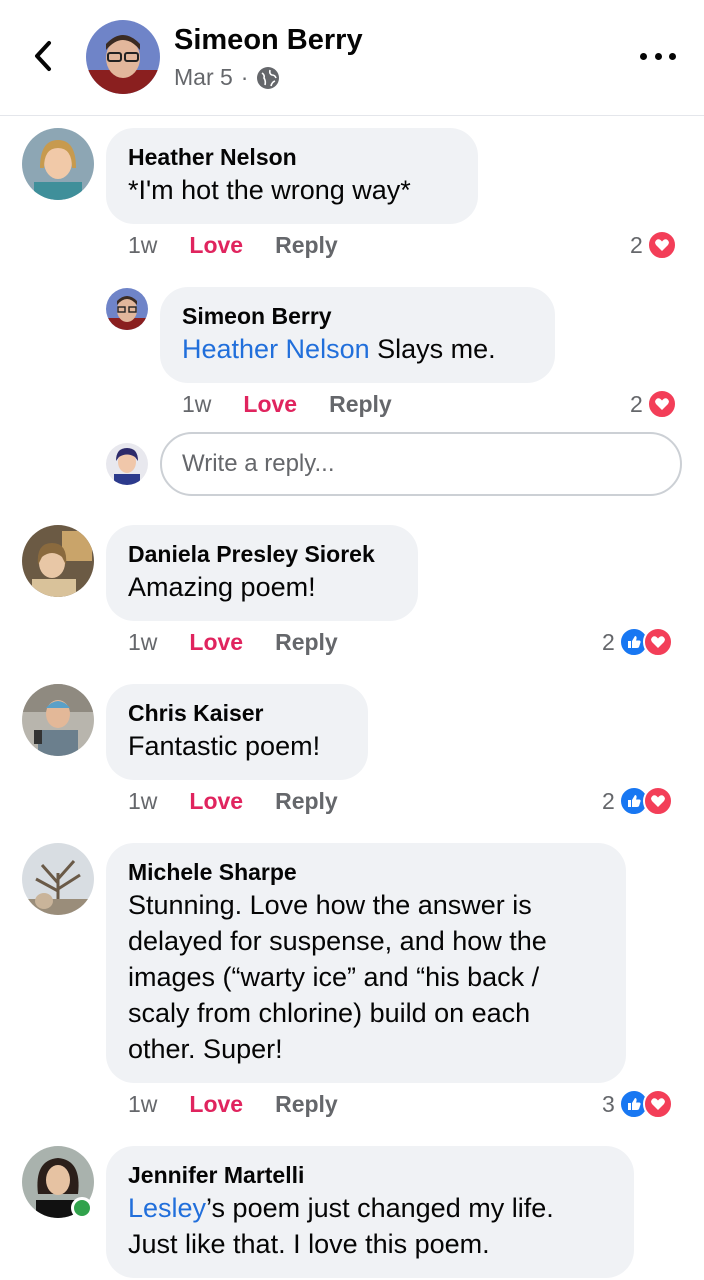 This screenshot has width=704, height=1280. Describe the element at coordinates (370, 1175) in the screenshot. I see `commenter-name: Jennifer Martelli` at that location.